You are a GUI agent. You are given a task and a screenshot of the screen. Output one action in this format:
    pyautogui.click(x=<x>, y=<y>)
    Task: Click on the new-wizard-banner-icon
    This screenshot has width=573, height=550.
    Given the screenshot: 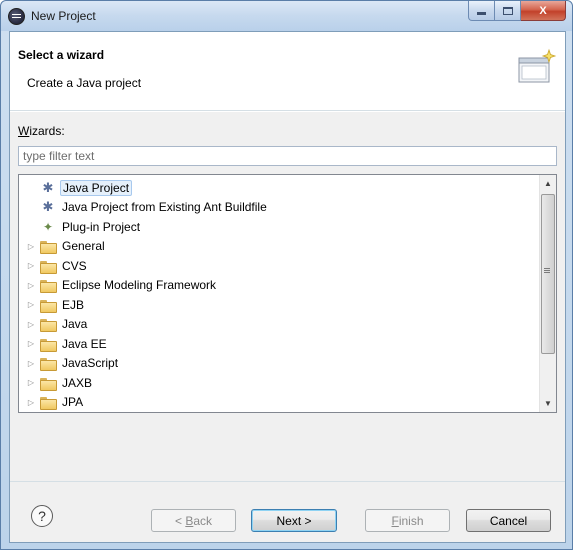 What is the action you would take?
    pyautogui.click(x=537, y=65)
    